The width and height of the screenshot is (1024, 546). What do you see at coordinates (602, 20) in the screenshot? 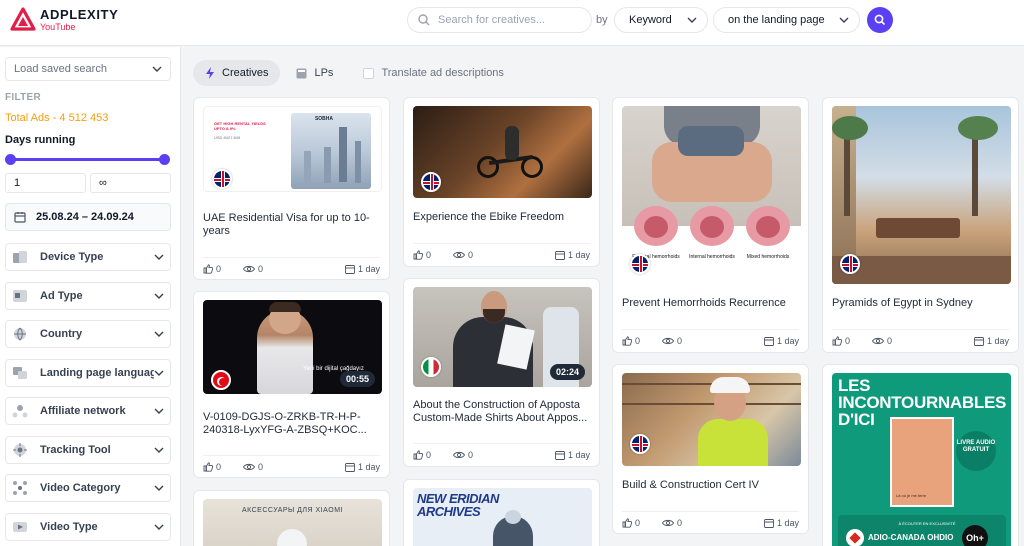
I see `by-label: by` at bounding box center [602, 20].